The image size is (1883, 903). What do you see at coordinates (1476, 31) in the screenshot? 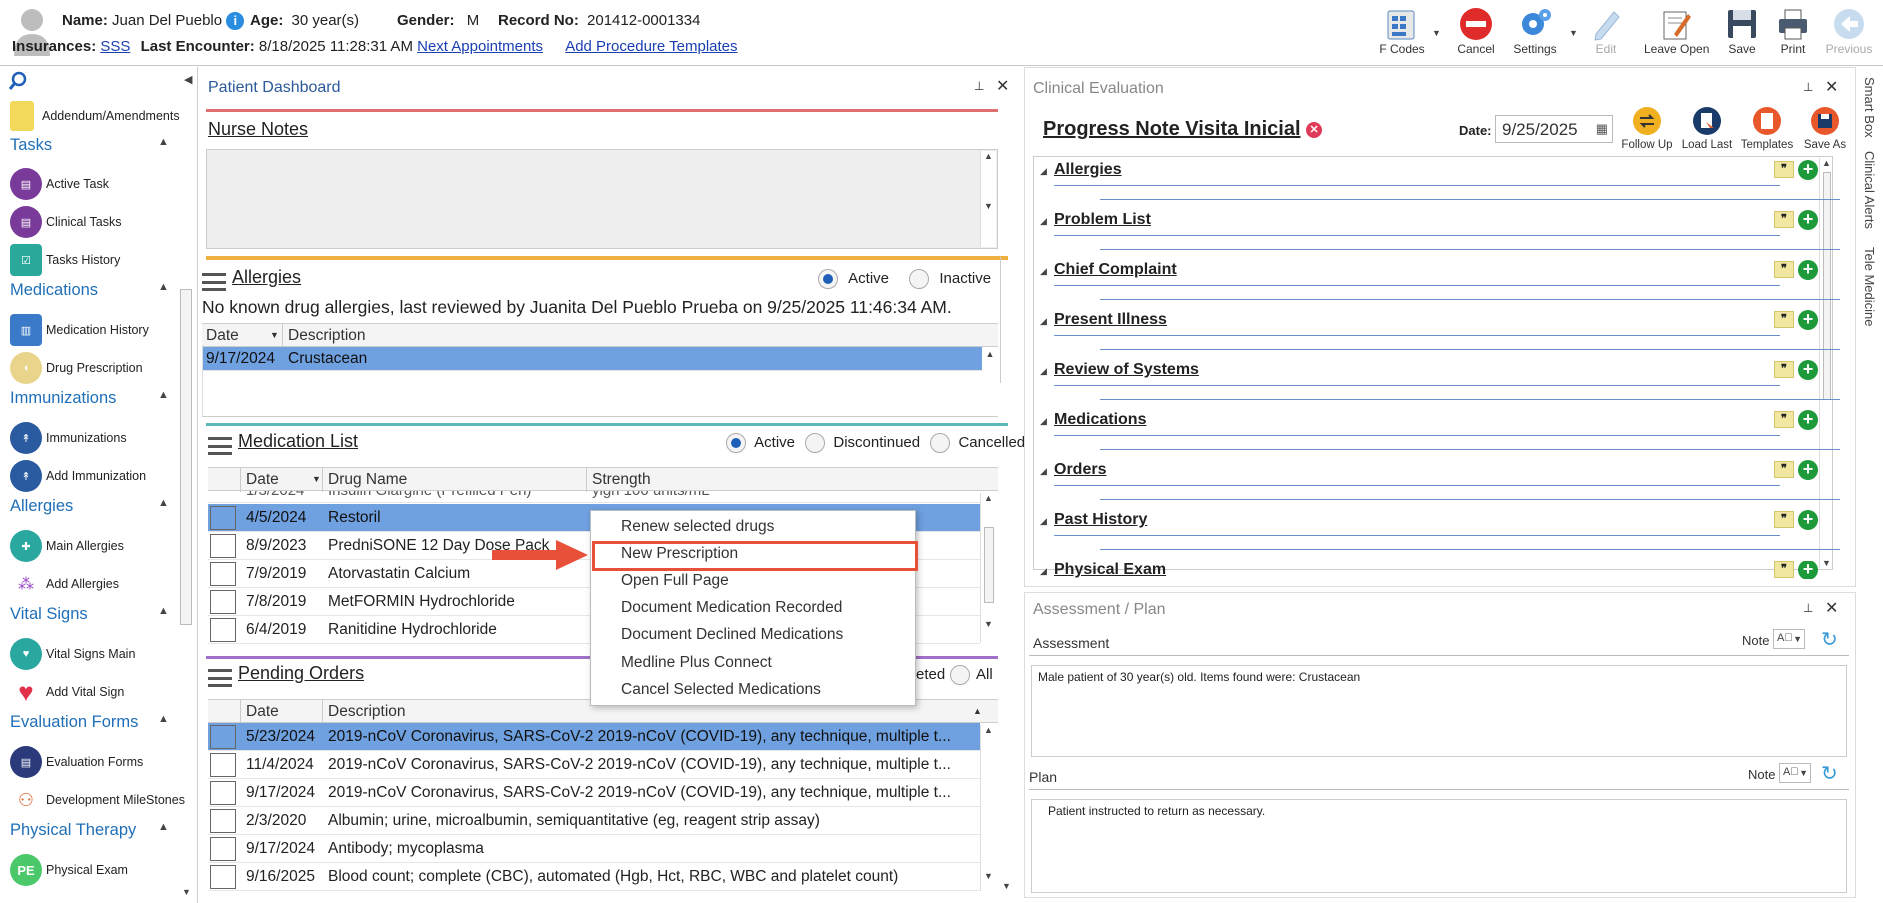
I see `cancel-button: Cancel` at bounding box center [1476, 31].